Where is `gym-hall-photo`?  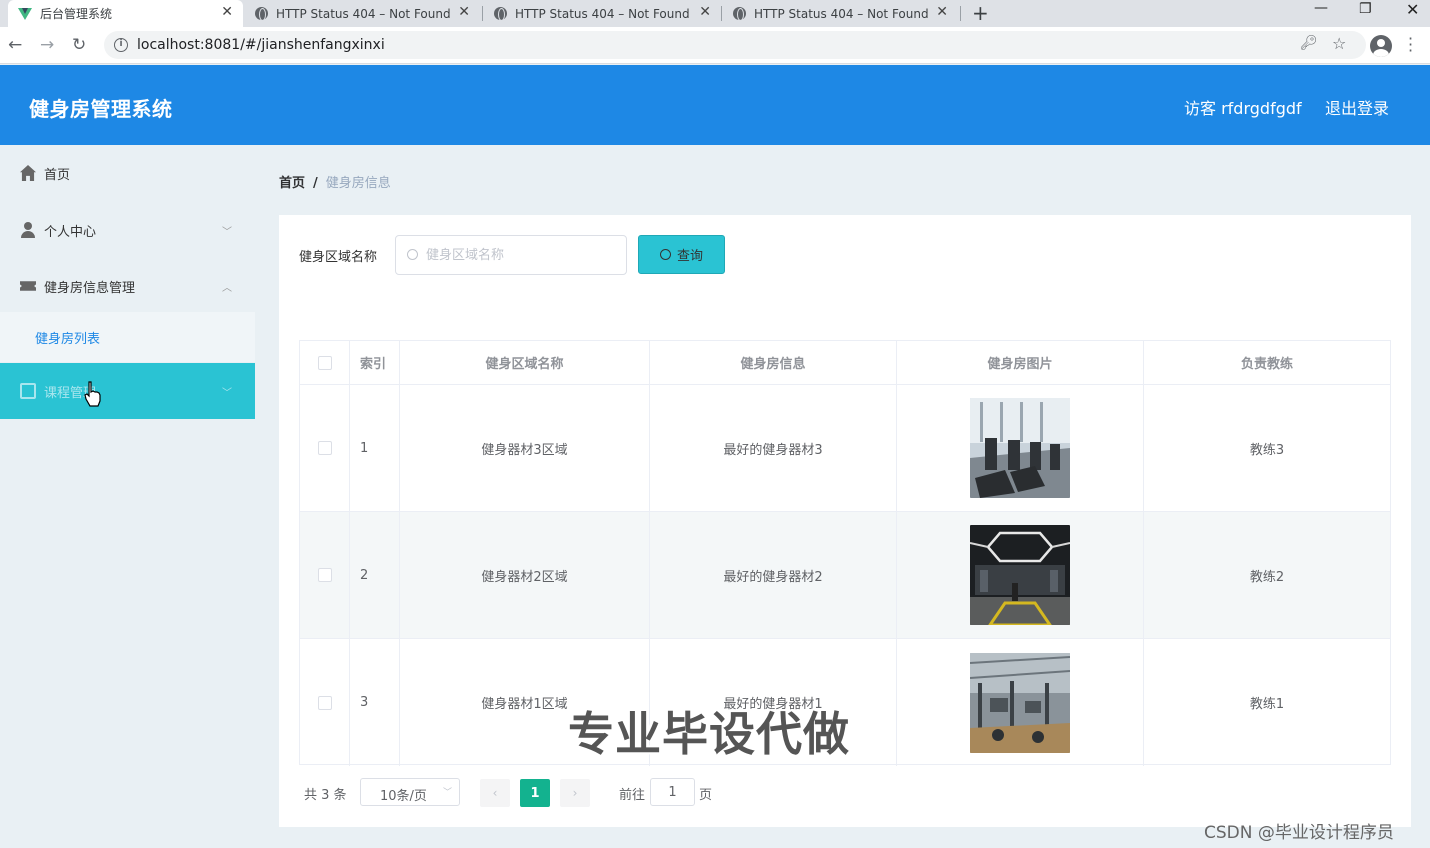 gym-hall-photo is located at coordinates (1020, 575).